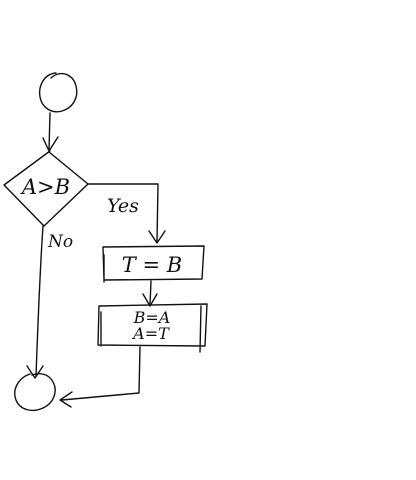  I want to click on assign-line2-label: A=T, so click(150, 333).